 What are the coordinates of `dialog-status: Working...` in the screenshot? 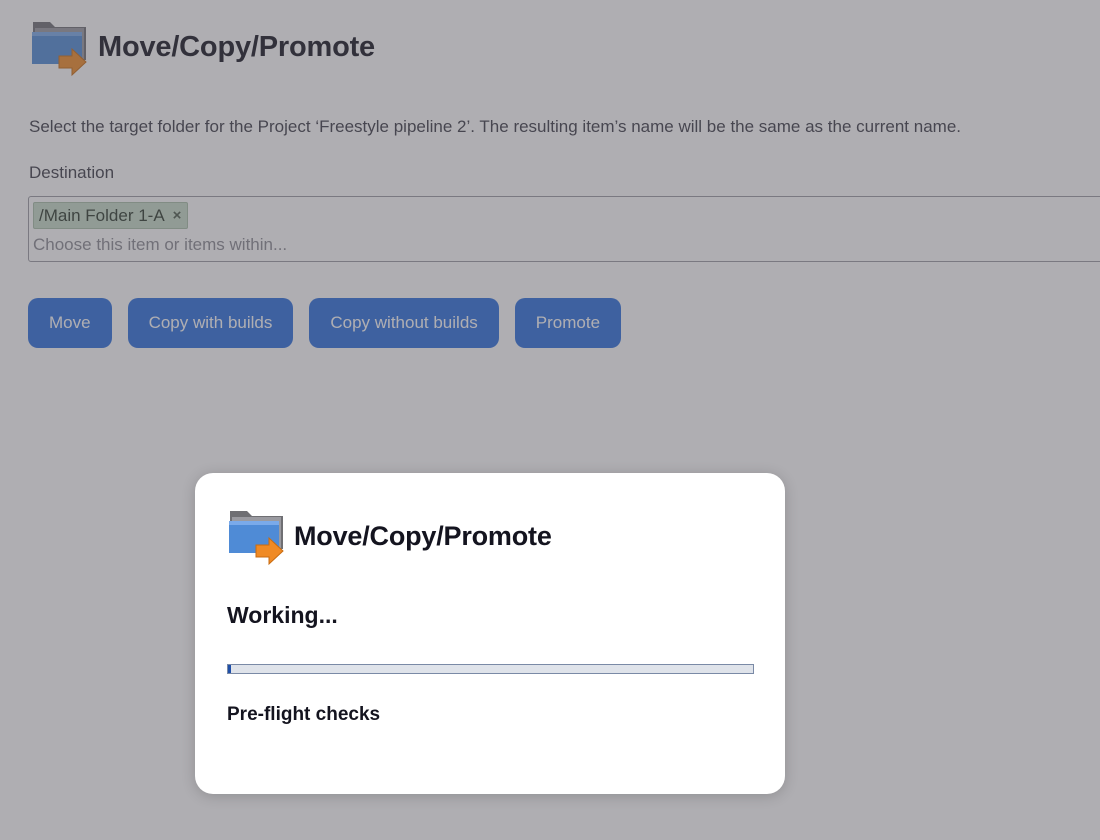 It's located at (282, 615).